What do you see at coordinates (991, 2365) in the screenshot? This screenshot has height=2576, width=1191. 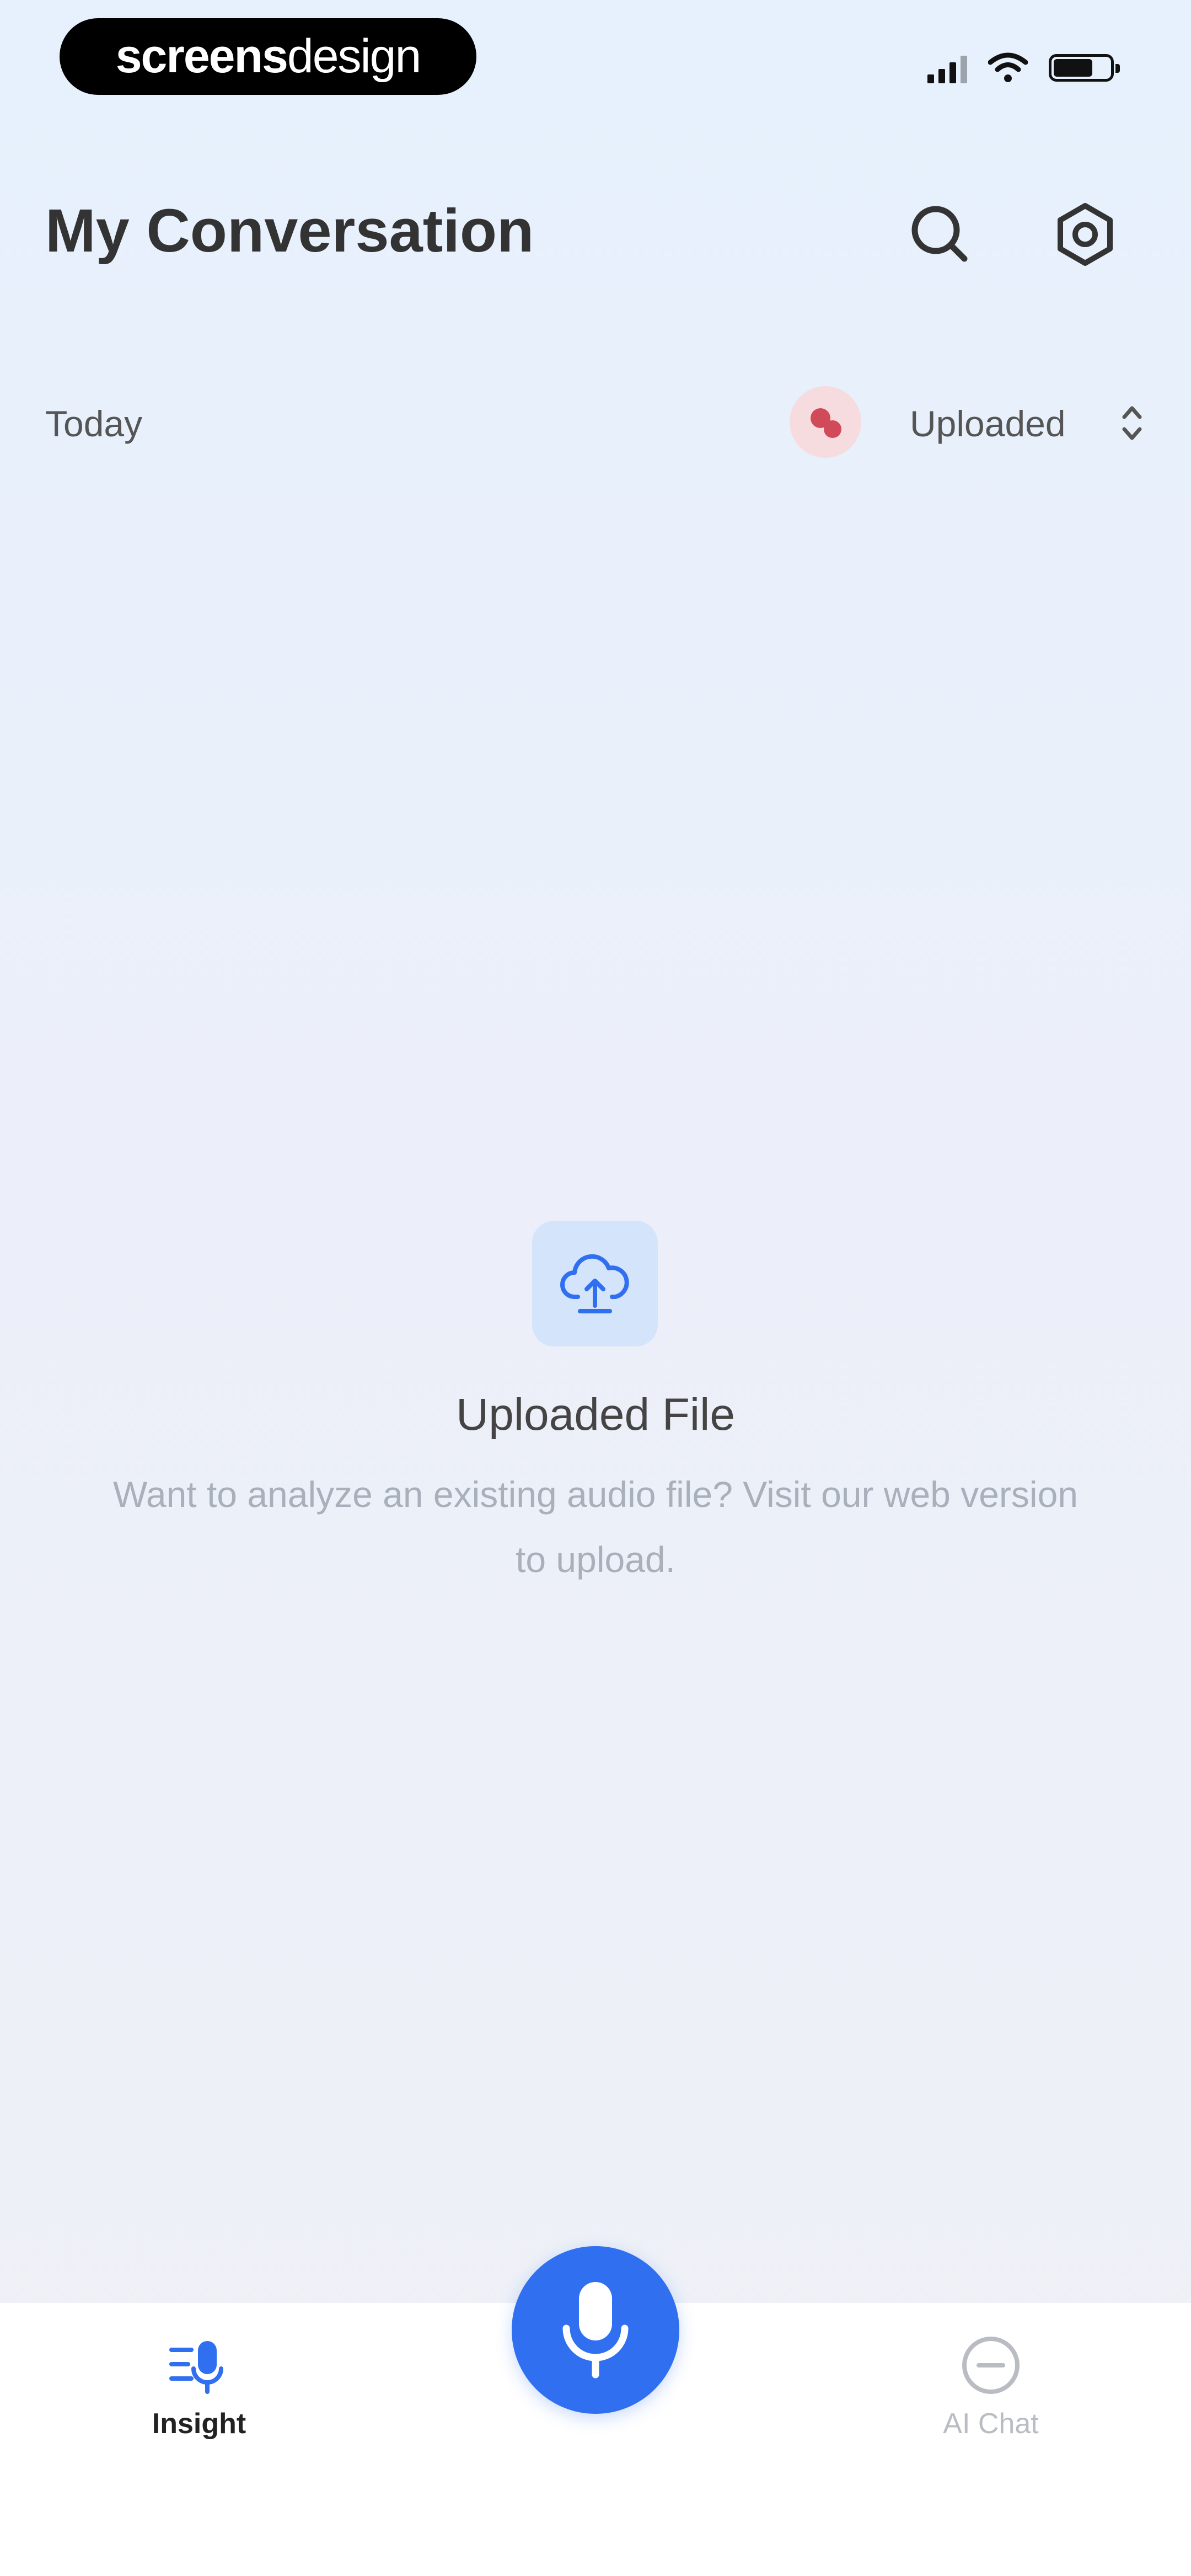 I see `chat-bubble-icon` at bounding box center [991, 2365].